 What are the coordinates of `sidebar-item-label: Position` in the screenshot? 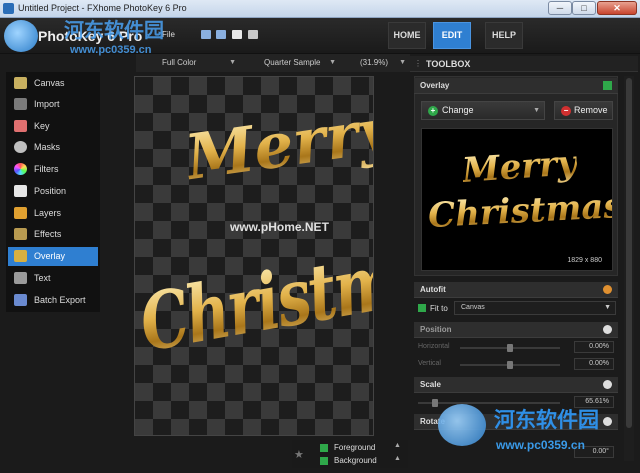 It's located at (50, 191).